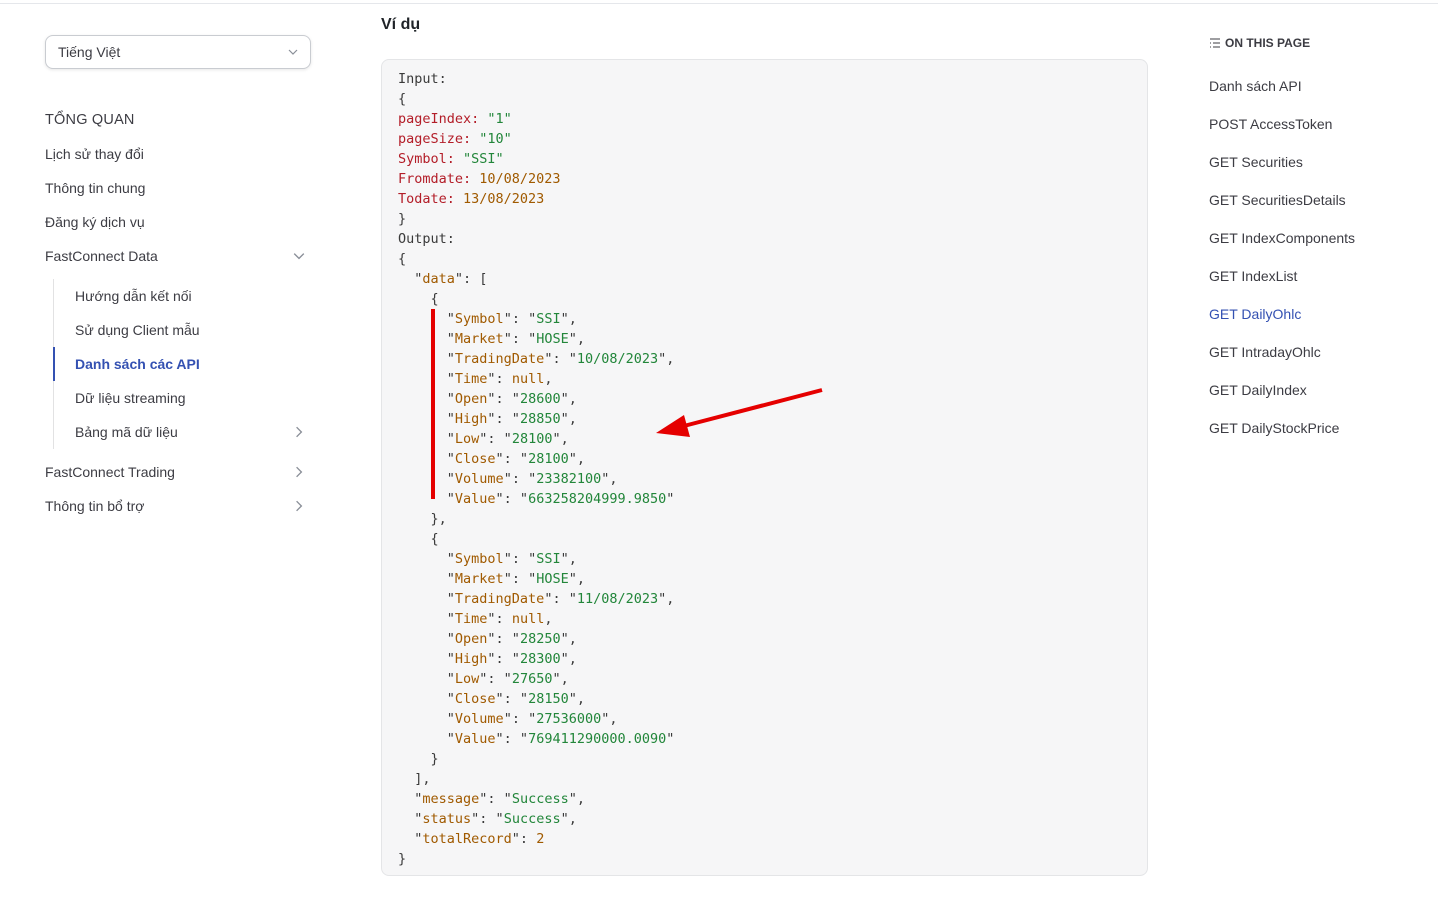 This screenshot has height=902, width=1438. What do you see at coordinates (401, 24) in the screenshot?
I see `section-title: Ví dụ` at bounding box center [401, 24].